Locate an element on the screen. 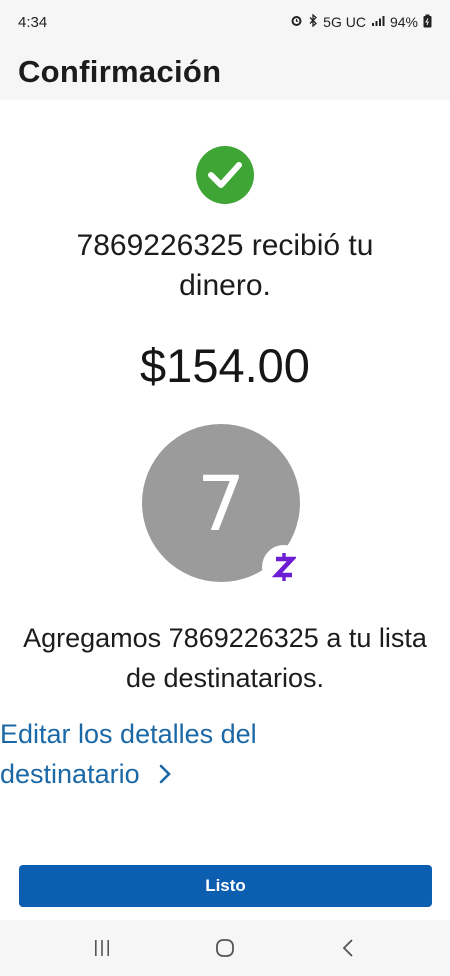  battery-icon is located at coordinates (427, 22).